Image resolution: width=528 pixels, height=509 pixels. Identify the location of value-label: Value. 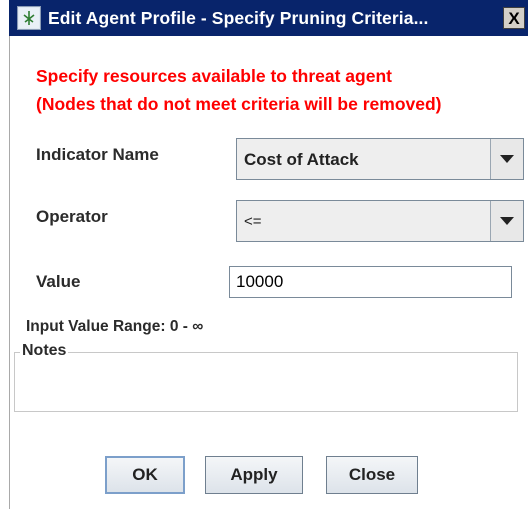
(58, 281).